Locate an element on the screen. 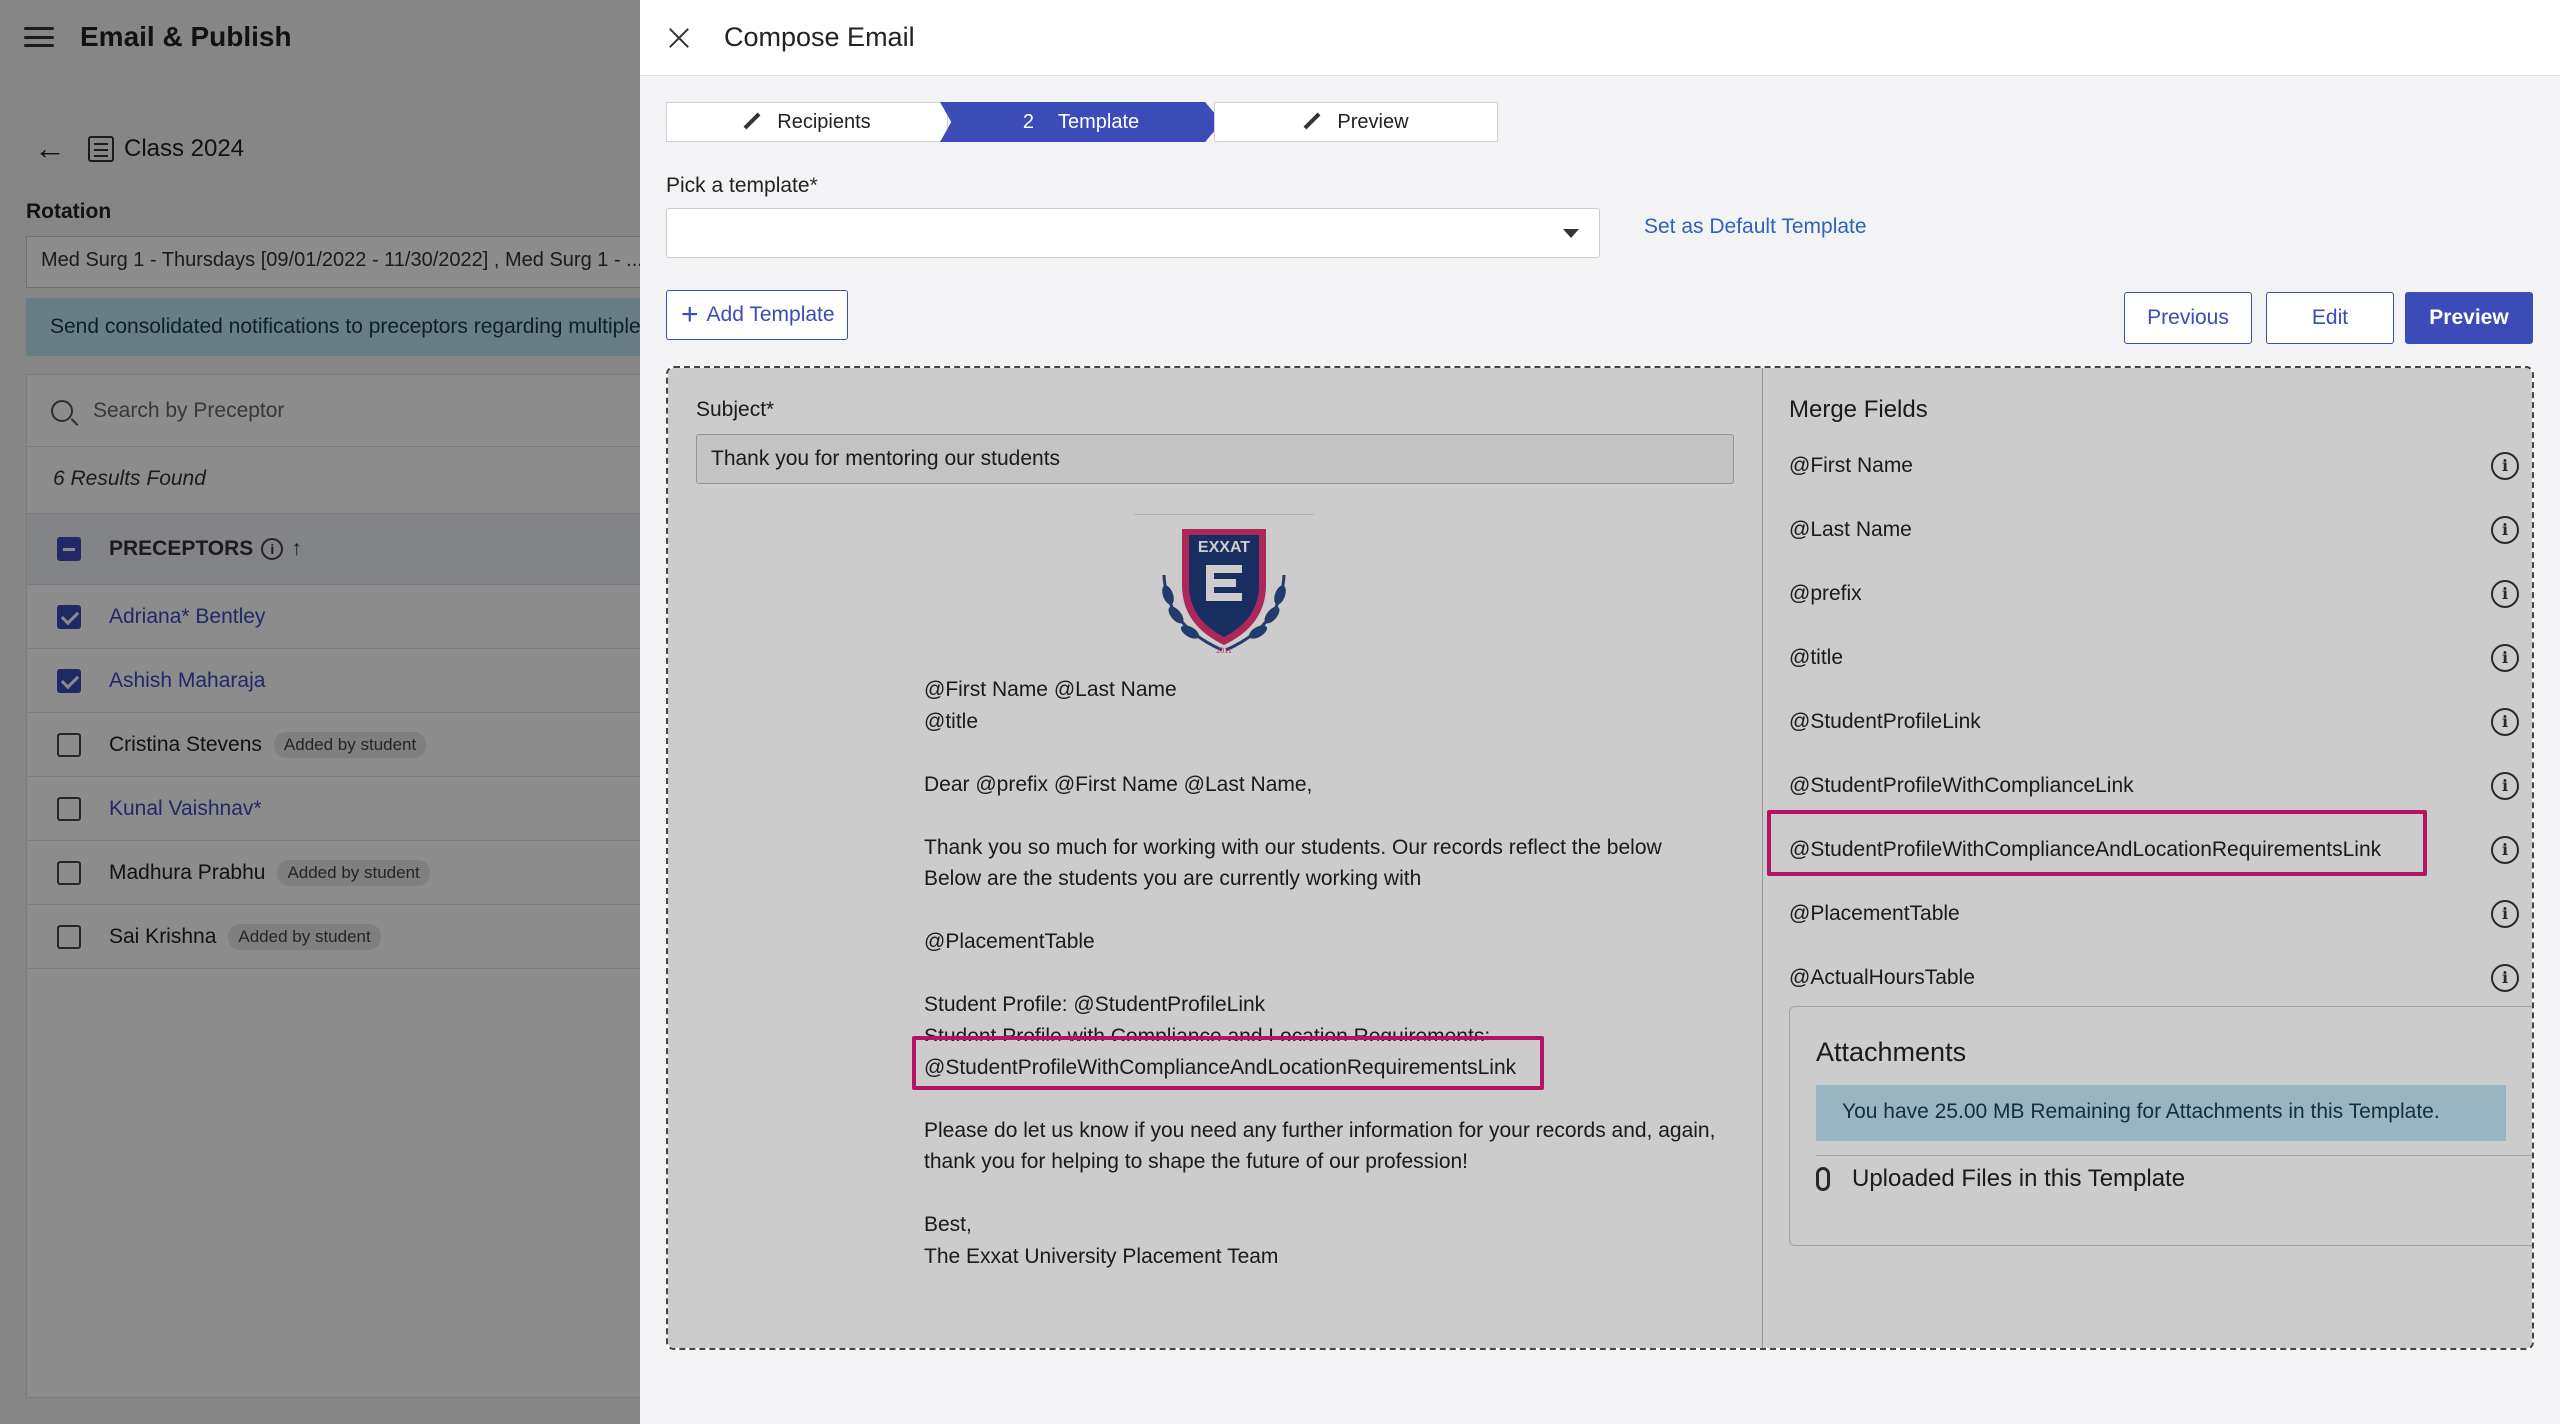 The height and width of the screenshot is (1424, 2560). body-line: Dear @prefix @First Name @Last Name, is located at coordinates (1118, 784).